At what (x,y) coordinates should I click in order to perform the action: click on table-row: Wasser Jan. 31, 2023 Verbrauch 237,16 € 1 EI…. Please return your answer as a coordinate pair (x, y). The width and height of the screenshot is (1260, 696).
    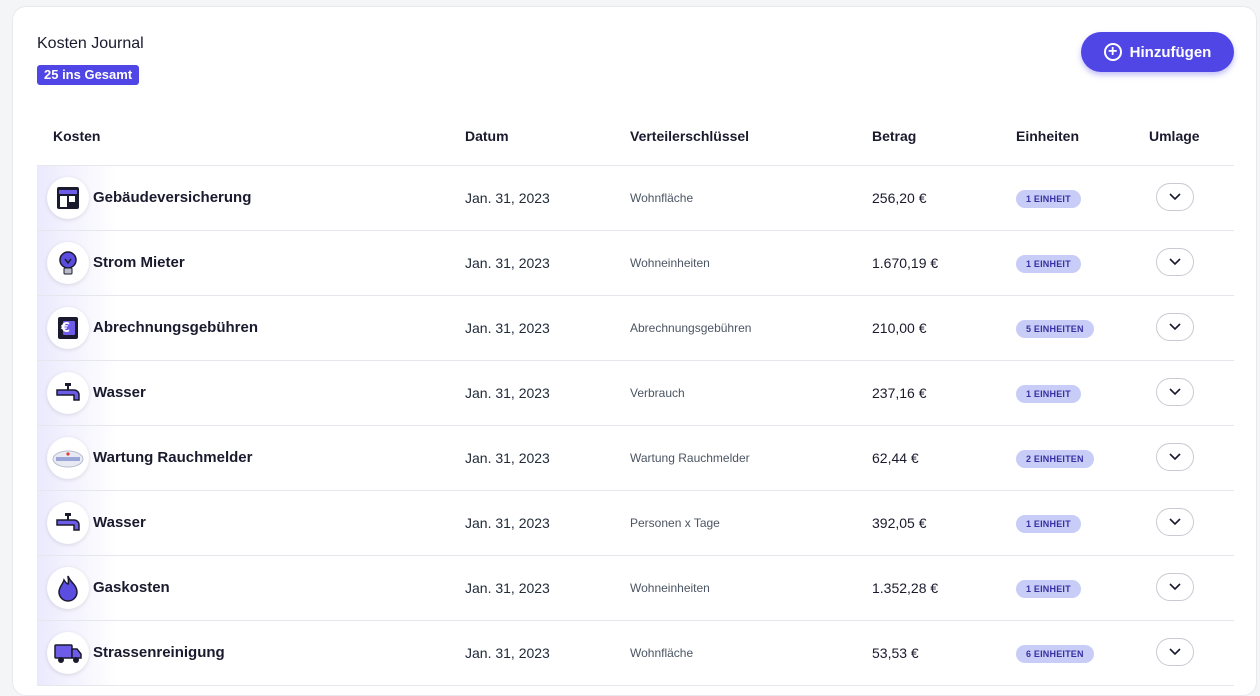
    Looking at the image, I should click on (635, 393).